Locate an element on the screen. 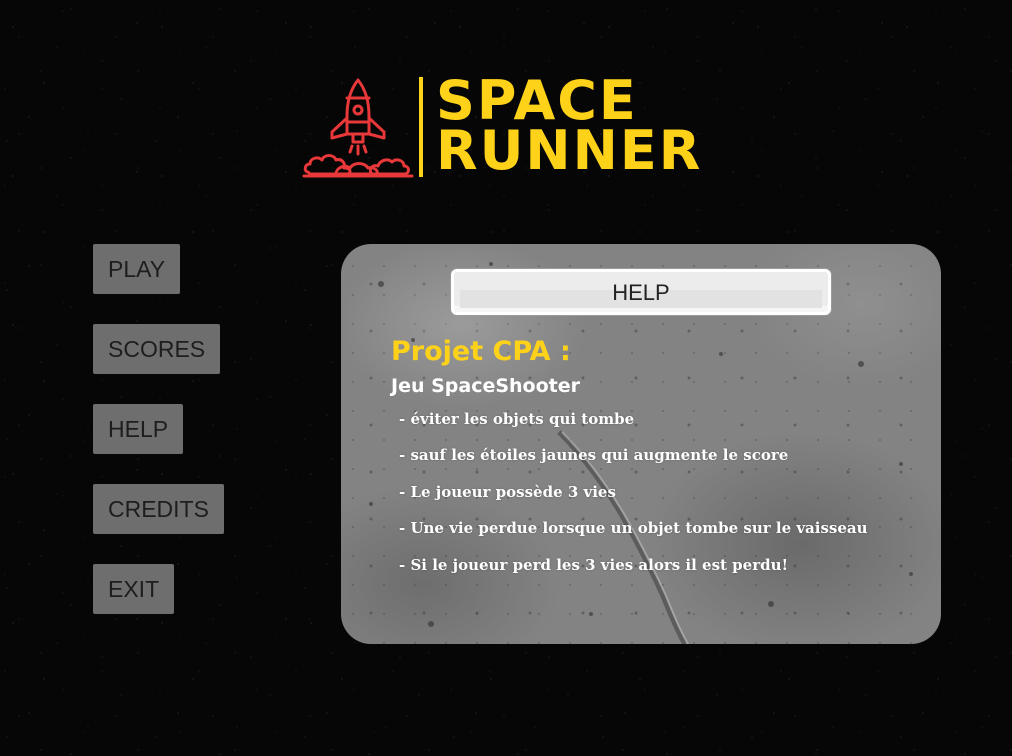 Image resolution: width=1012 pixels, height=756 pixels. rule-item: - Le joueur possède 3 vies is located at coordinates (507, 492).